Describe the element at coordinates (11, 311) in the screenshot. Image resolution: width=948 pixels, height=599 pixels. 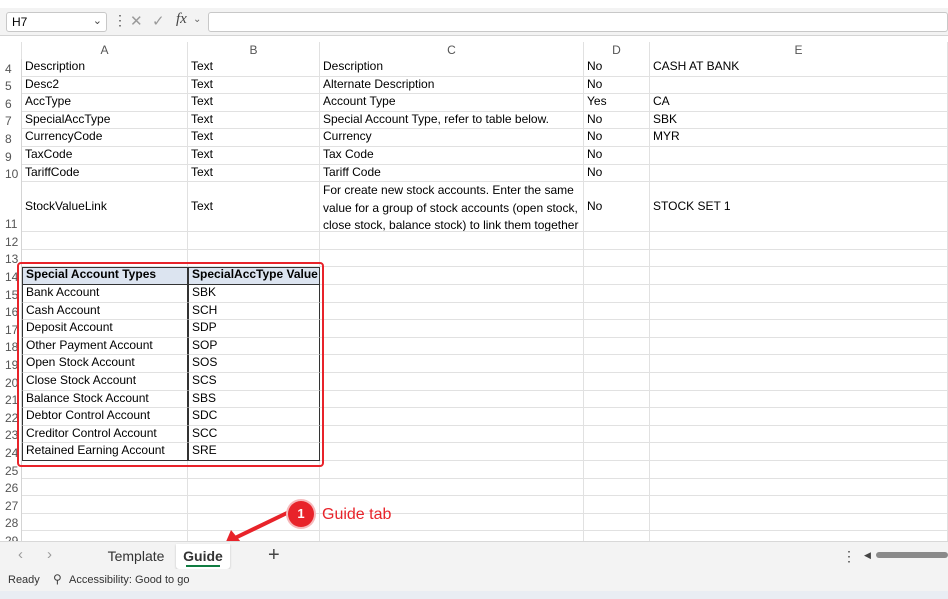
I see `row-header: 16` at that location.